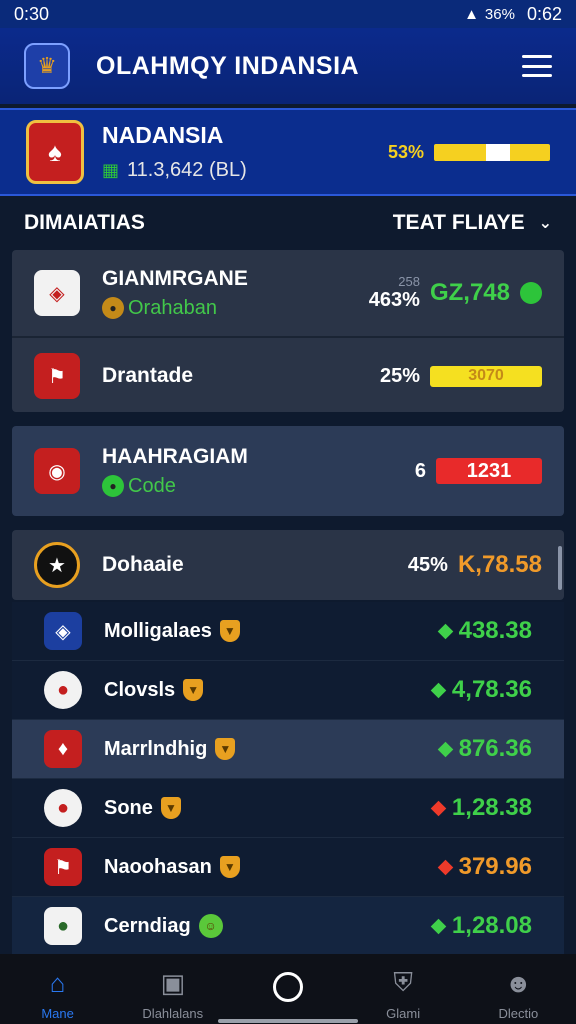 Image resolution: width=576 pixels, height=1024 pixels. Describe the element at coordinates (489, 471) in the screenshot. I see `value-bar: 1231` at that location.